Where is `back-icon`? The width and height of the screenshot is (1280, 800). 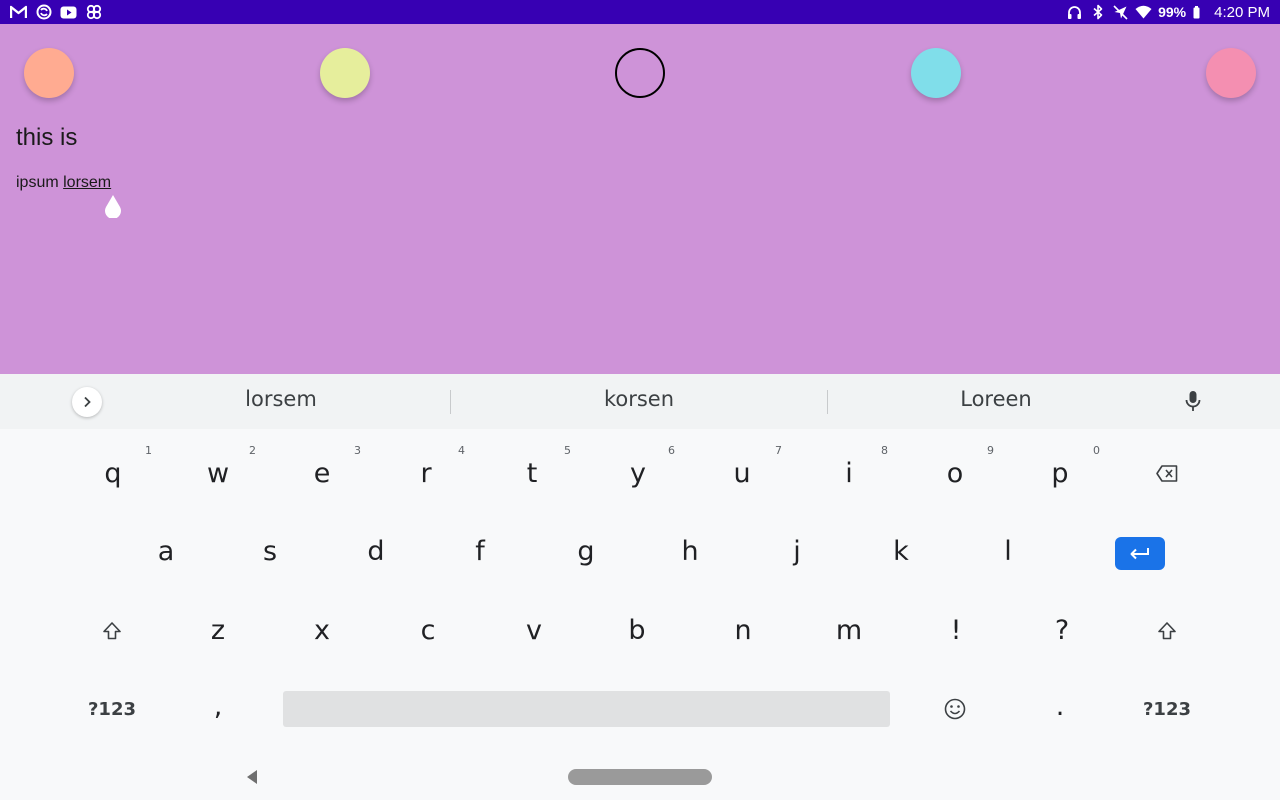
back-icon is located at coordinates (252, 777).